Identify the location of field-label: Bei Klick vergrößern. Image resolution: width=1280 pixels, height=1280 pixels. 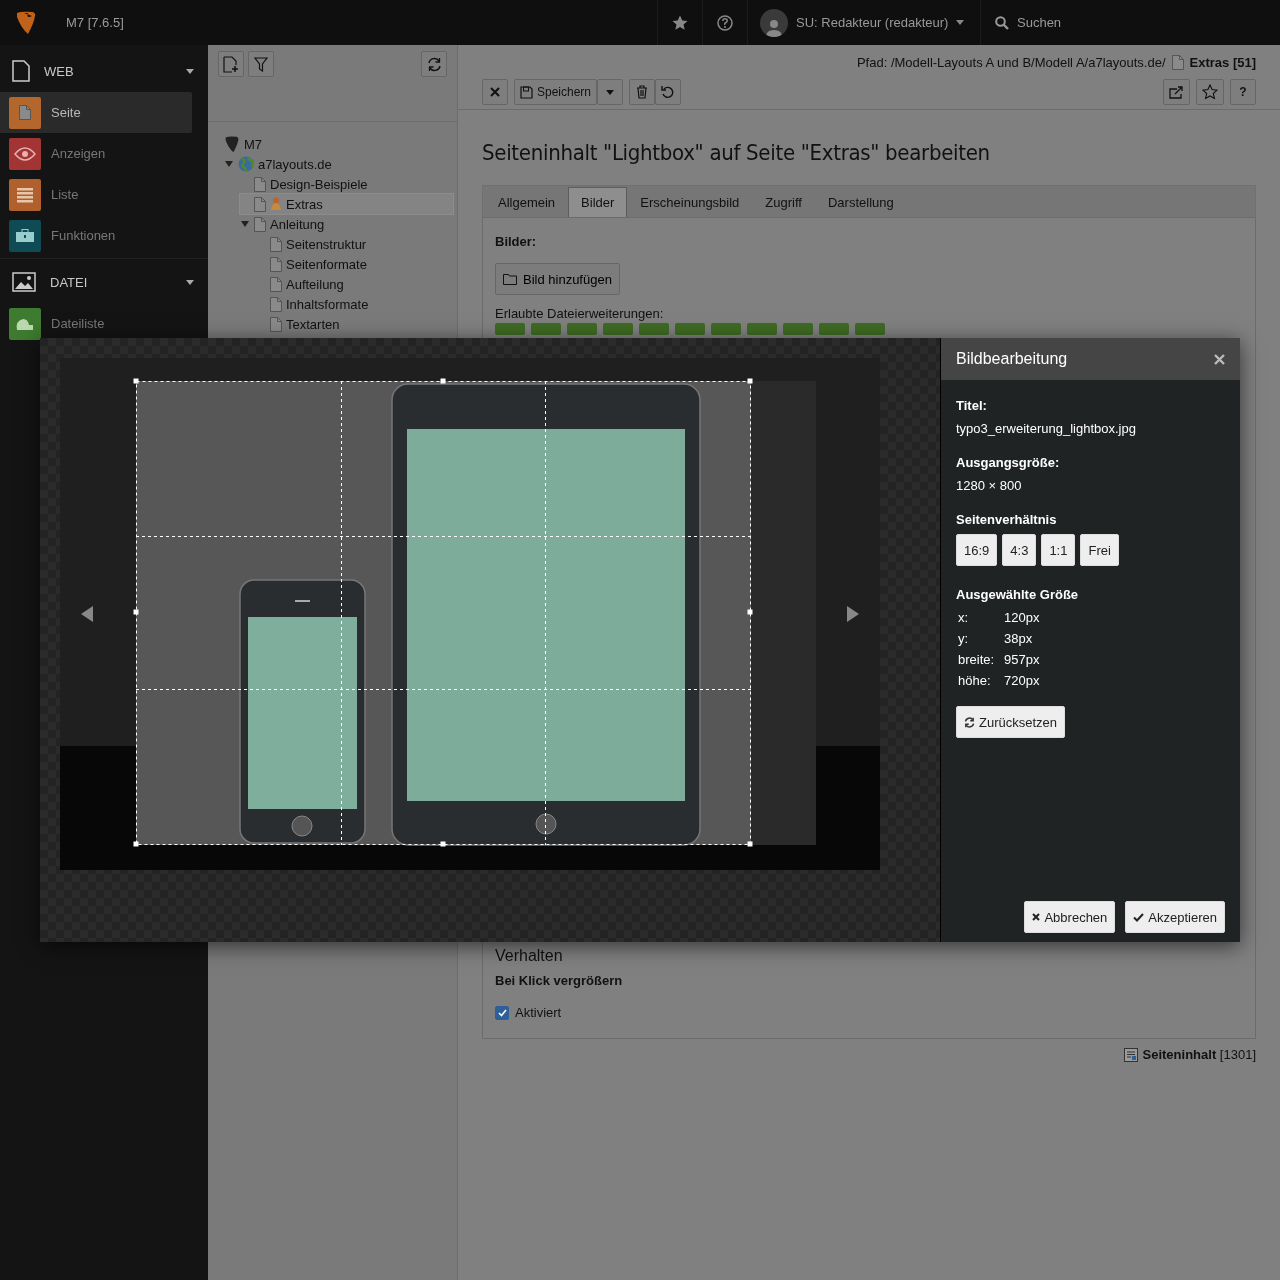
(559, 980).